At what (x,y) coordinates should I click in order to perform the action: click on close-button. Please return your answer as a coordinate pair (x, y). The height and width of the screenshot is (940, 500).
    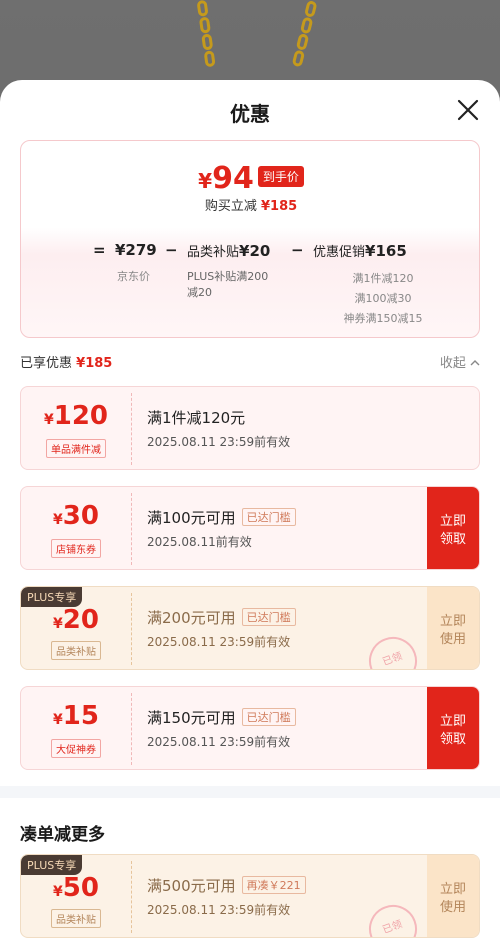
    Looking at the image, I should click on (468, 110).